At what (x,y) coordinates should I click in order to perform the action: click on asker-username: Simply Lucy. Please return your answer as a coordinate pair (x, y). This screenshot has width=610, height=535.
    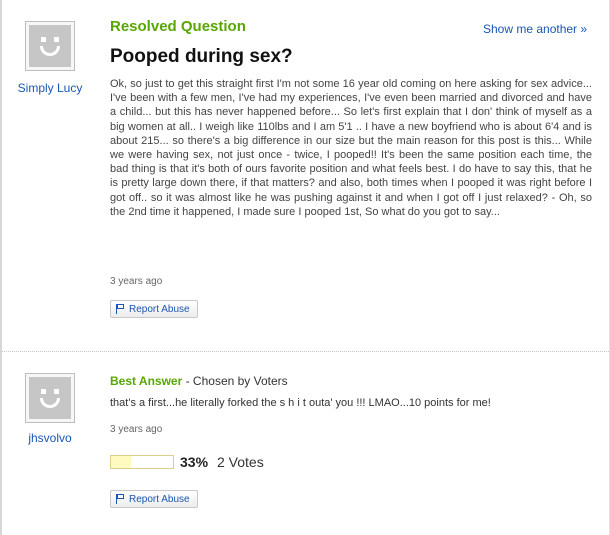
    Looking at the image, I should click on (50, 88).